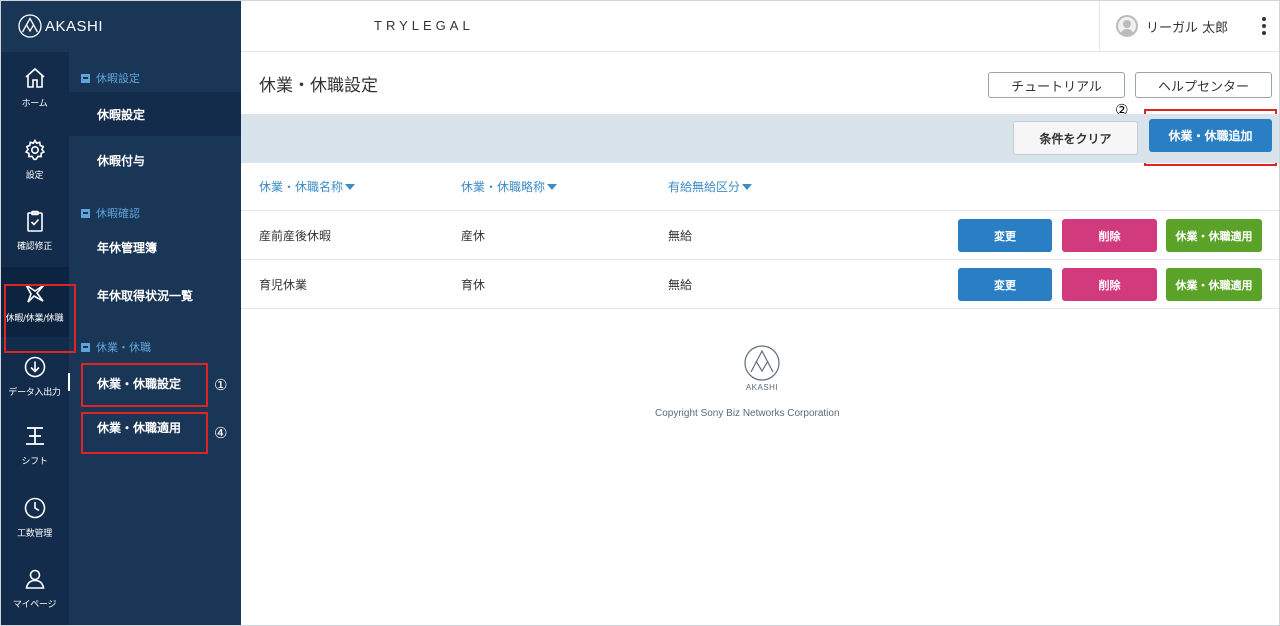  What do you see at coordinates (155, 247) in the screenshot?
I see `subnav-item-annual-leave-ledger: 年休管理簿` at bounding box center [155, 247].